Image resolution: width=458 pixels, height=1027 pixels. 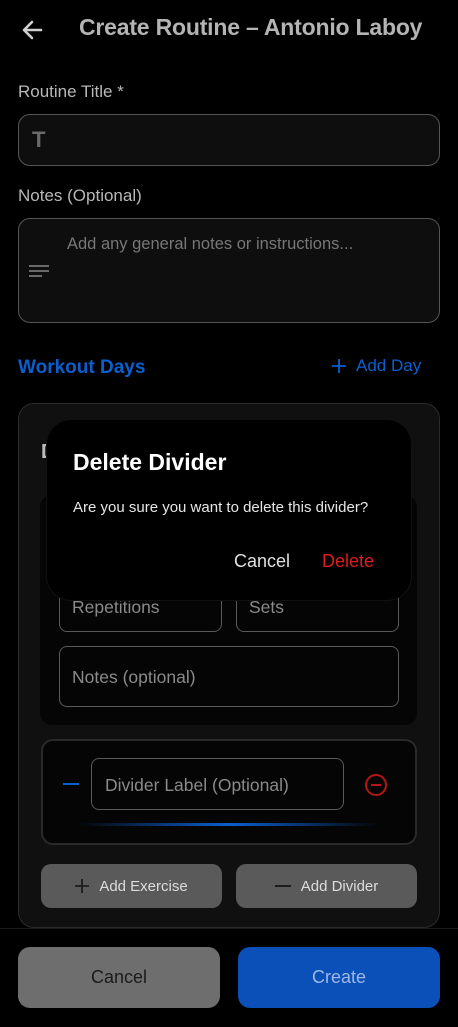 What do you see at coordinates (339, 977) in the screenshot?
I see `create-button: Create` at bounding box center [339, 977].